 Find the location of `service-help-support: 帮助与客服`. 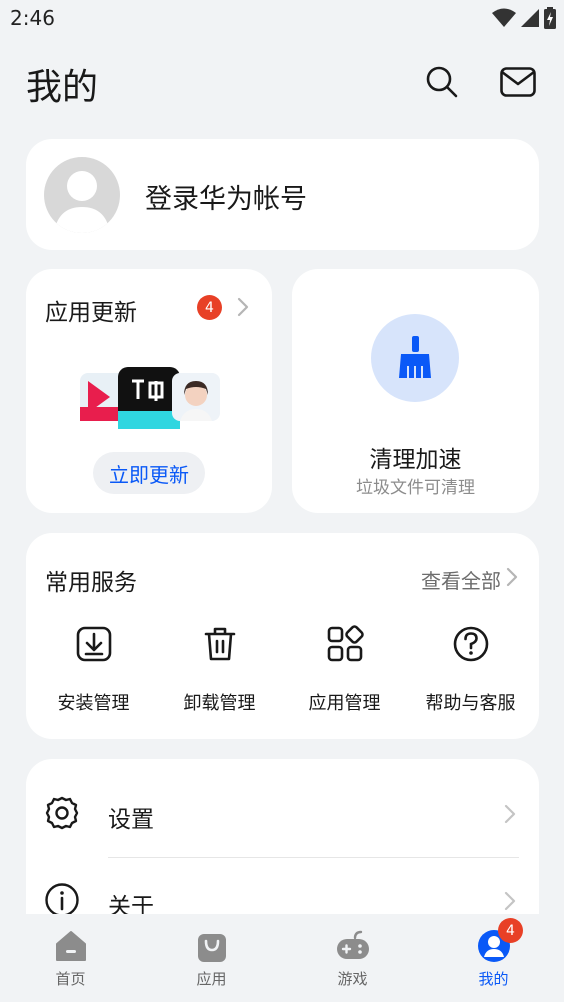

service-help-support: 帮助与客服 is located at coordinates (470, 673).